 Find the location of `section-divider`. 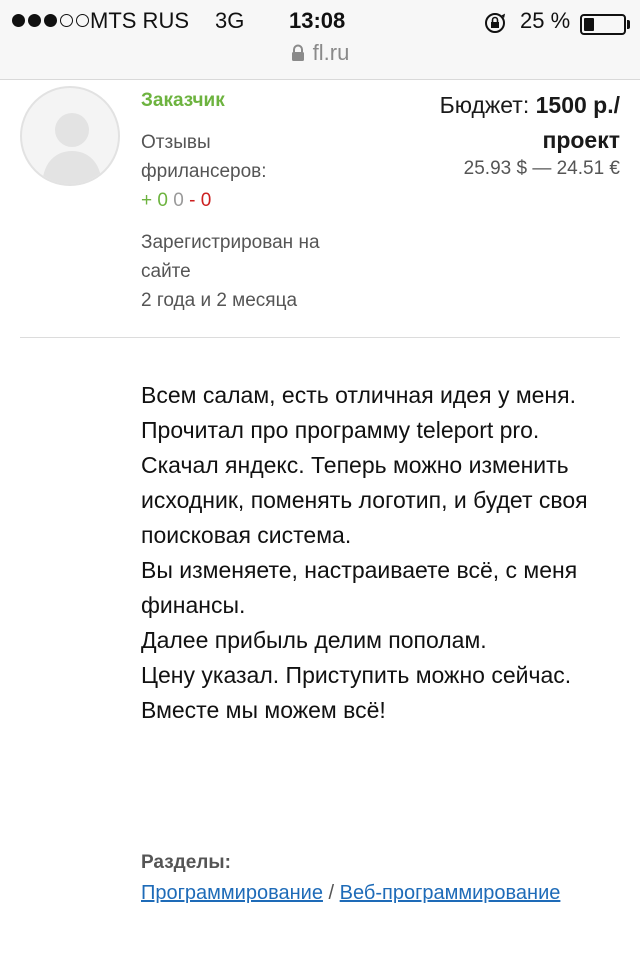

section-divider is located at coordinates (320, 337).